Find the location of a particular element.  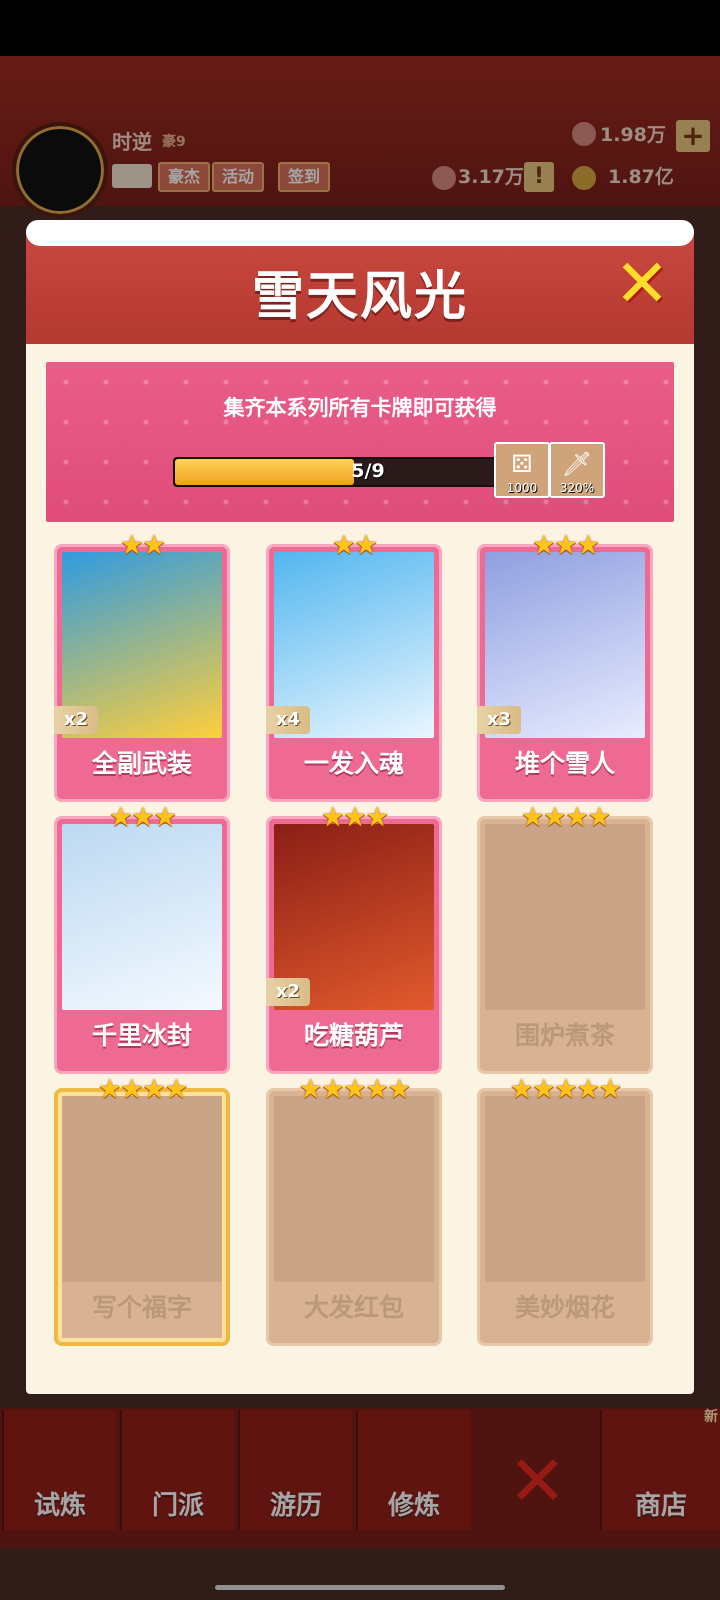

card-4: ★★★ 千里冰封 is located at coordinates (142, 938).